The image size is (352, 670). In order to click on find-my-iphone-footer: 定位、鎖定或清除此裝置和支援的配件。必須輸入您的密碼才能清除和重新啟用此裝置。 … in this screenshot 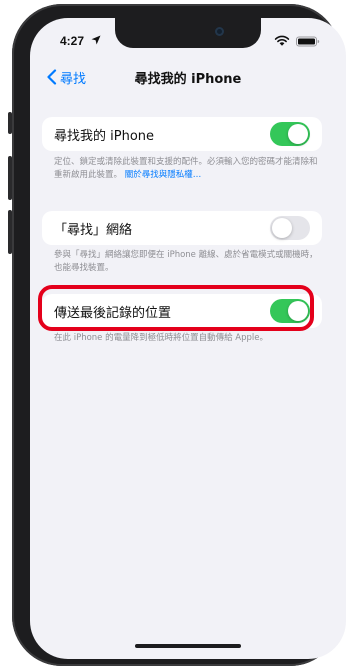, I will do `click(189, 168)`.